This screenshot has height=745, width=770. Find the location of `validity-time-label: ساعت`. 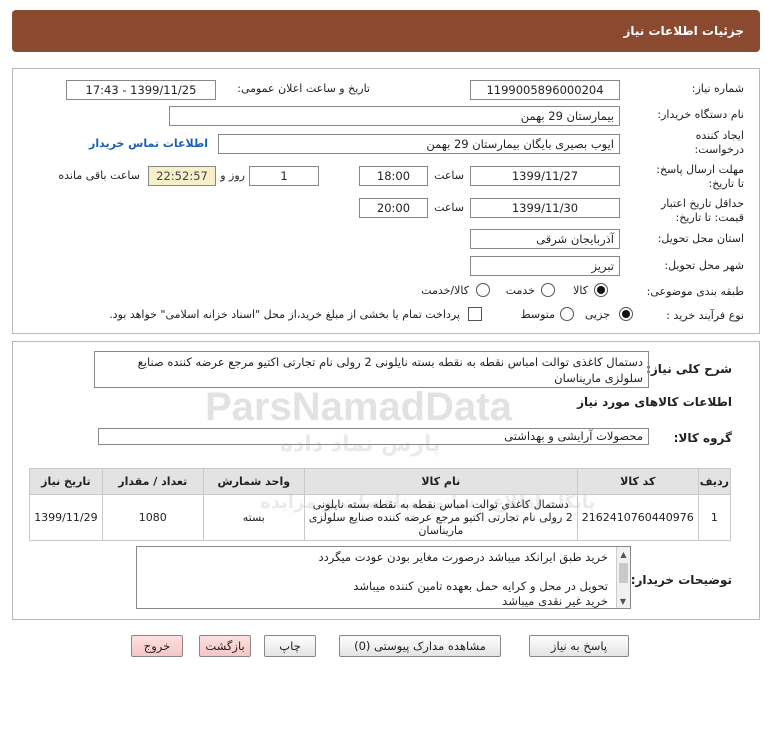

validity-time-label: ساعت is located at coordinates (449, 207).